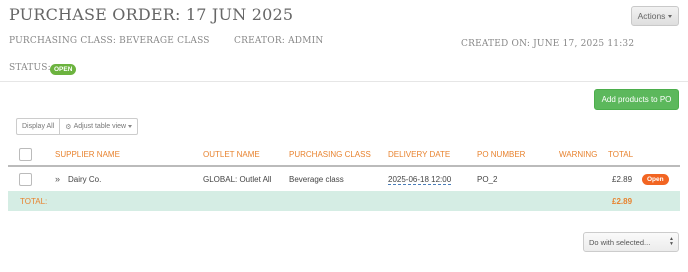 This screenshot has width=688, height=272. Describe the element at coordinates (316, 179) in the screenshot. I see `row-purchasing-class: Beverage class` at that location.